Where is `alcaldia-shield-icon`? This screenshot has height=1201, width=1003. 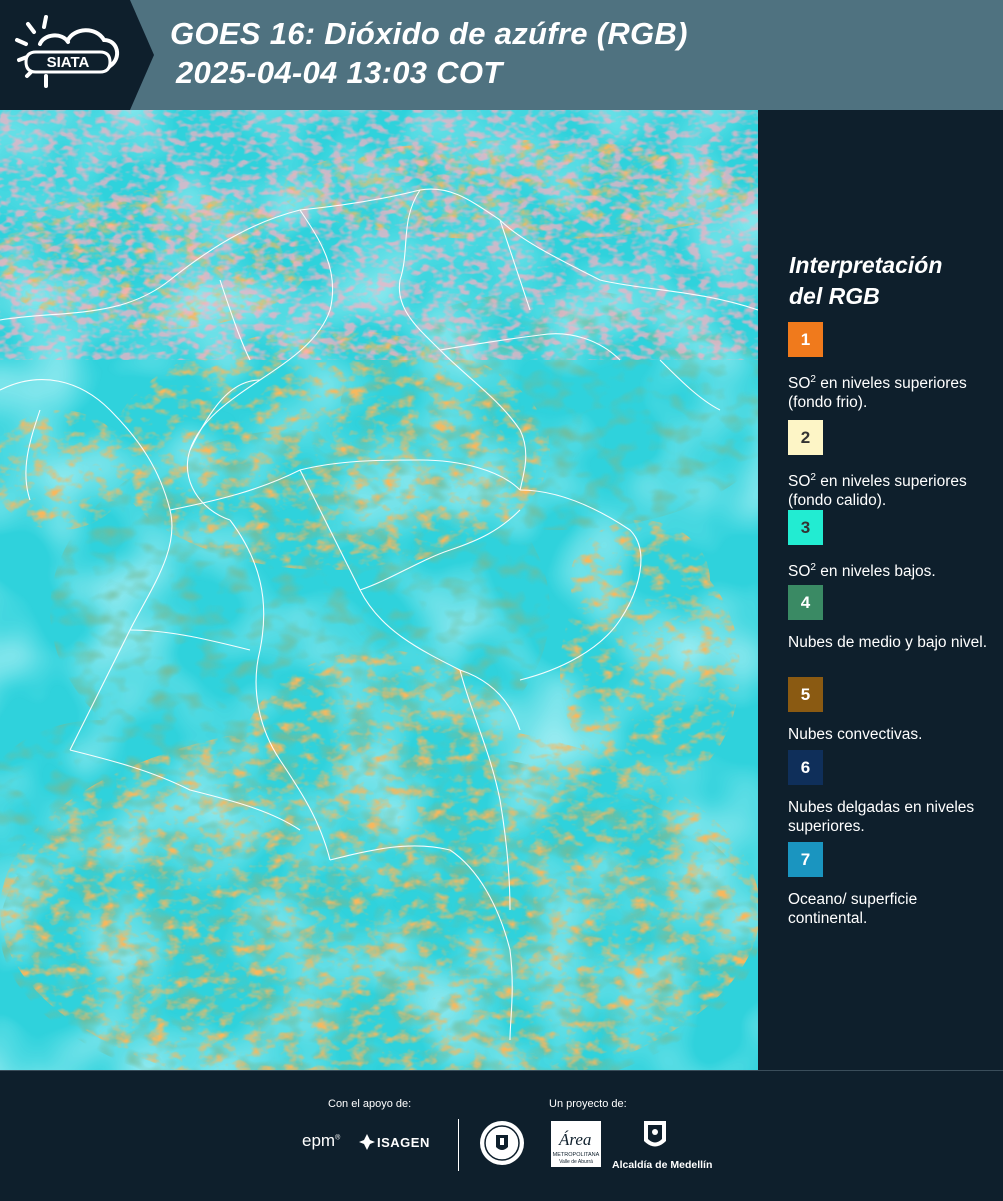 alcaldia-shield-icon is located at coordinates (655, 1134).